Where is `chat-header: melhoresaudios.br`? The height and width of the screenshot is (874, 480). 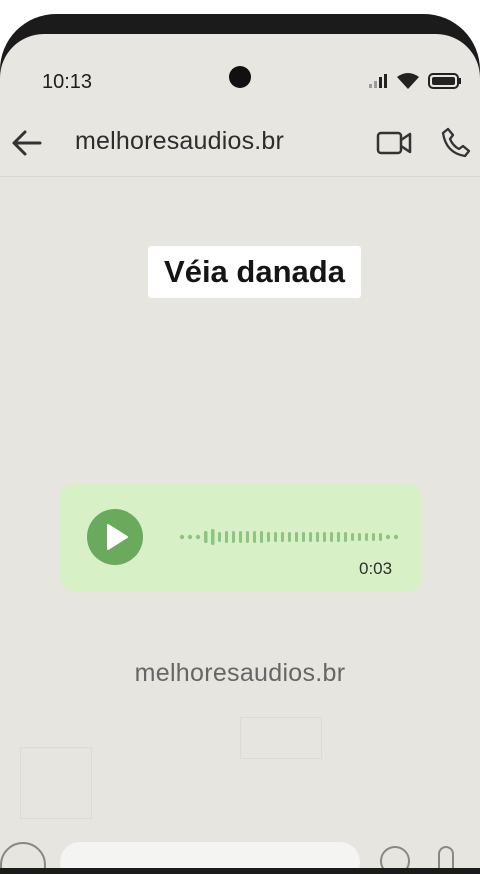
chat-header: melhoresaudios.br is located at coordinates (240, 143).